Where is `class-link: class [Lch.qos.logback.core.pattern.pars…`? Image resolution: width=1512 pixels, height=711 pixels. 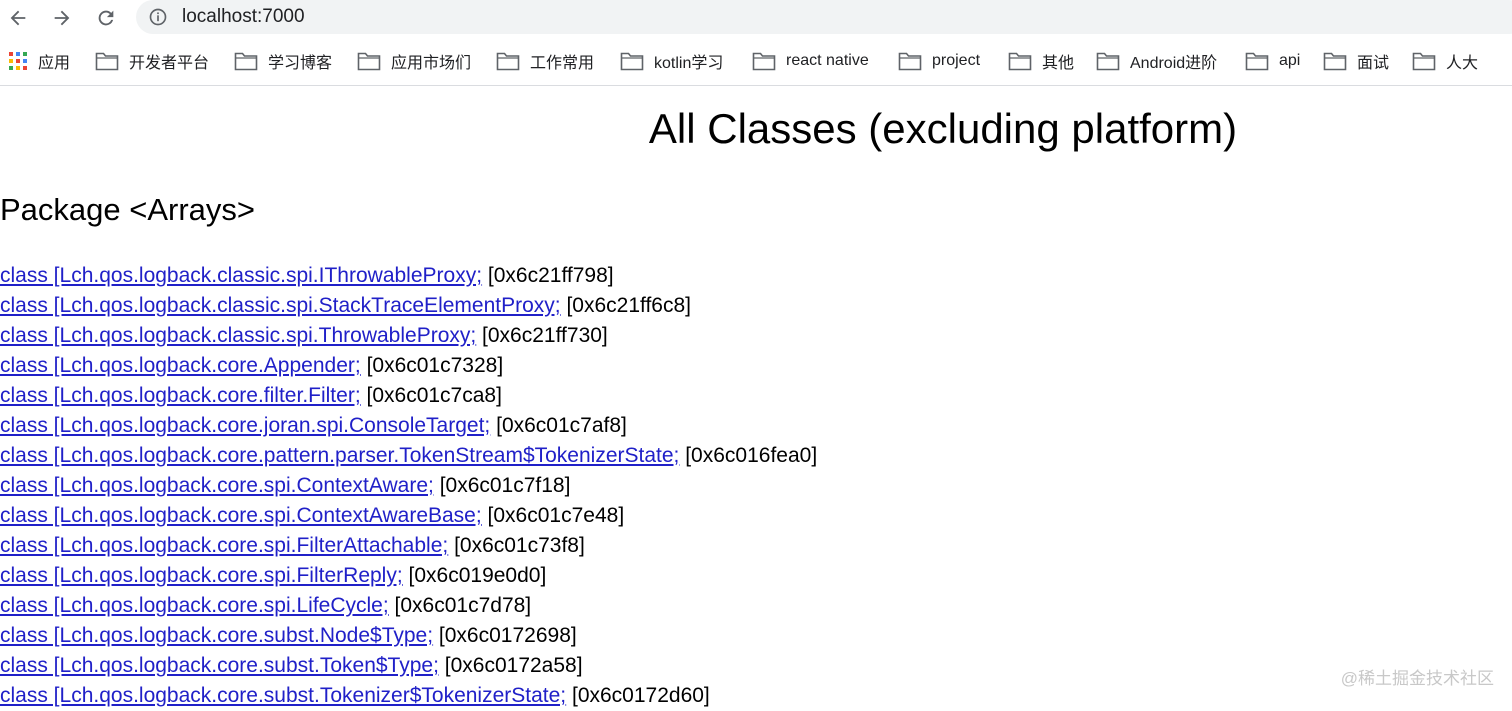 class-link: class [Lch.qos.logback.core.pattern.pars… is located at coordinates (339, 455).